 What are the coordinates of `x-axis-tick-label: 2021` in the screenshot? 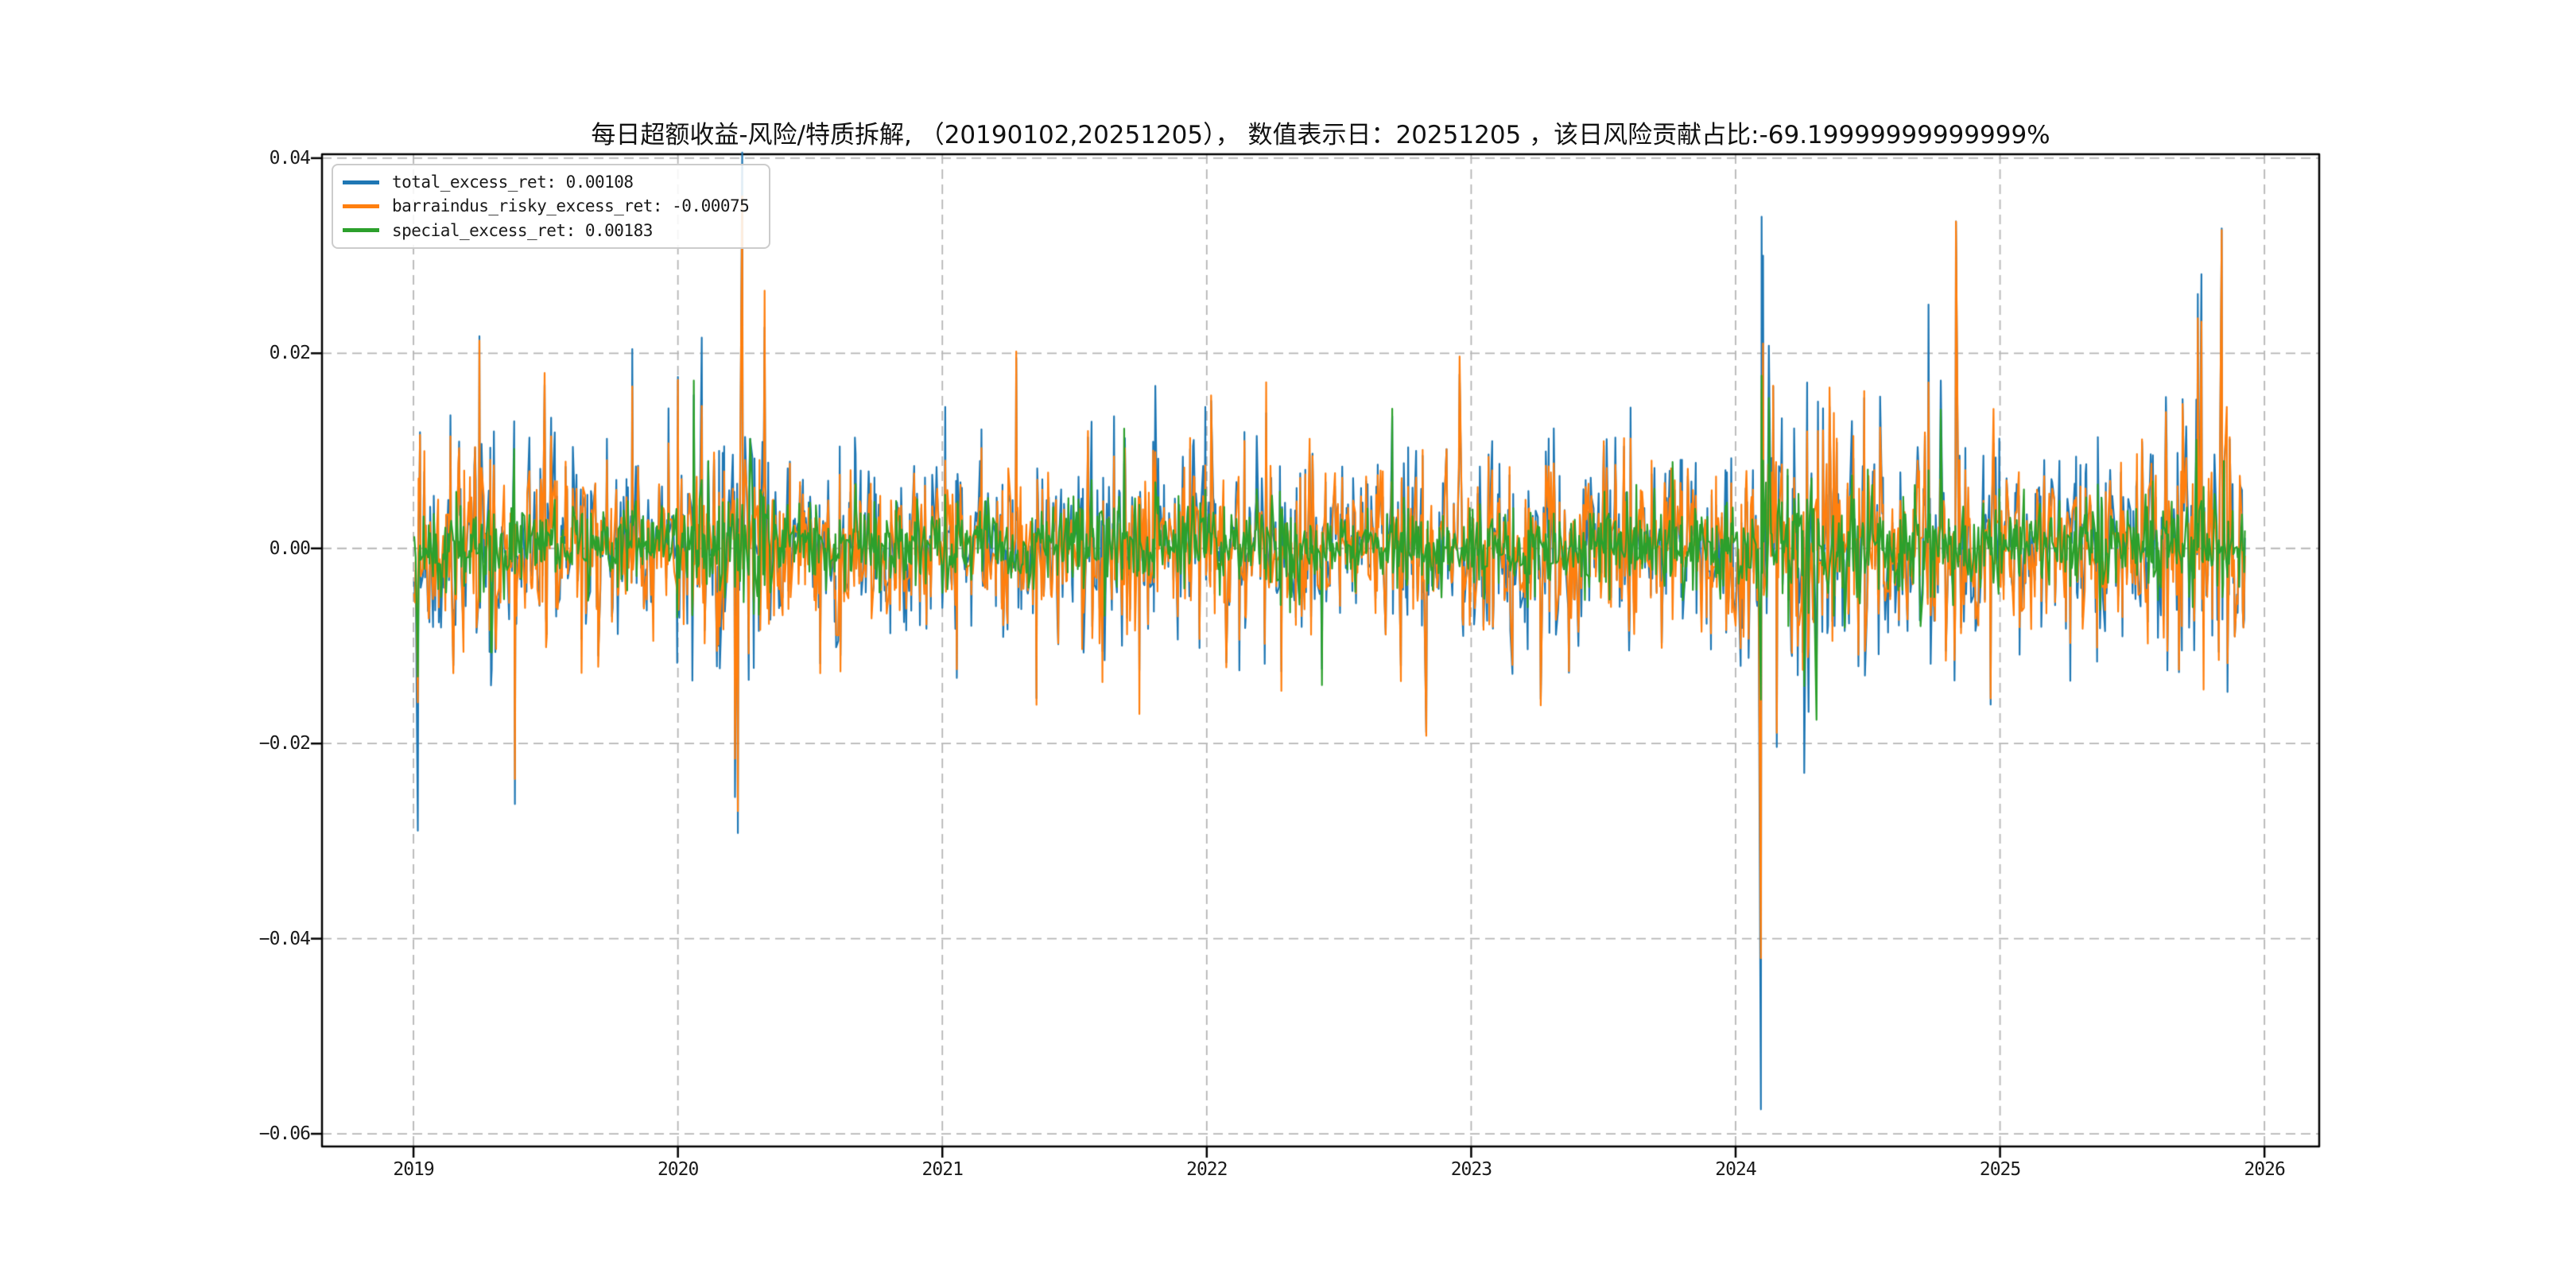 It's located at (943, 1169).